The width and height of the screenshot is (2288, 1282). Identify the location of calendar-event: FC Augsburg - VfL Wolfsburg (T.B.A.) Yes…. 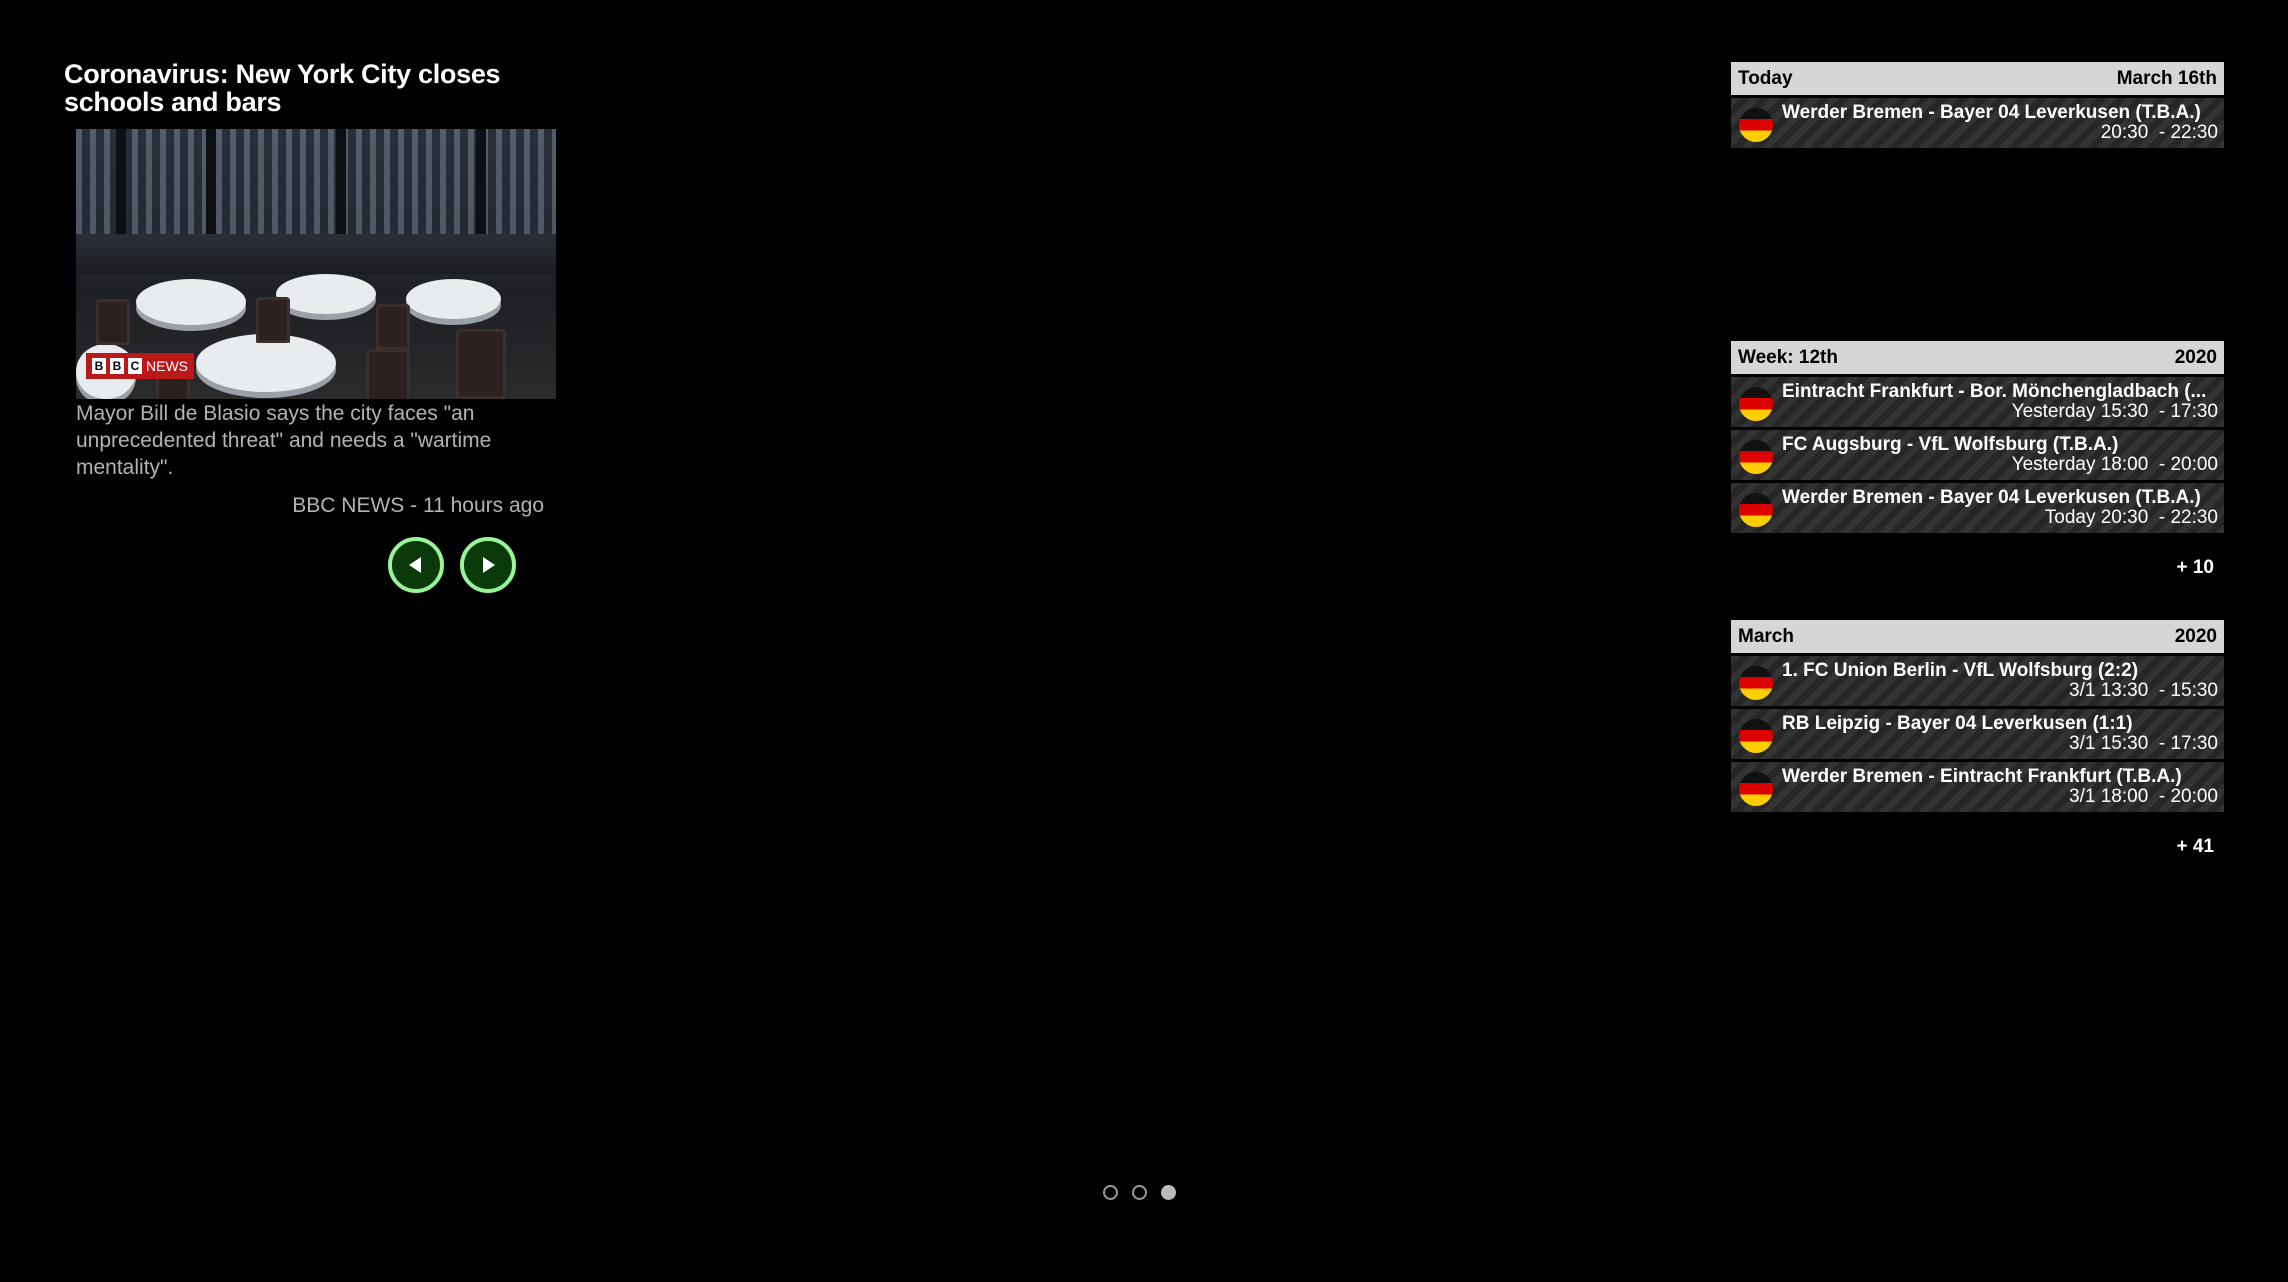
(1977, 455).